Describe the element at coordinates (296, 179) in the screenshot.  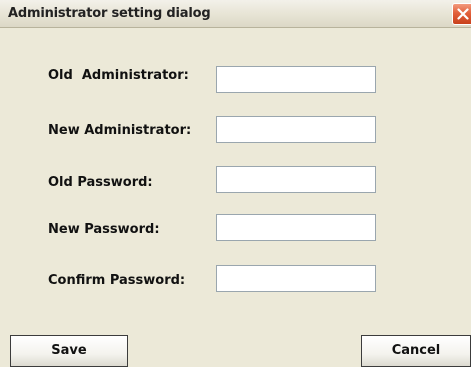
I see `old-password-field` at that location.